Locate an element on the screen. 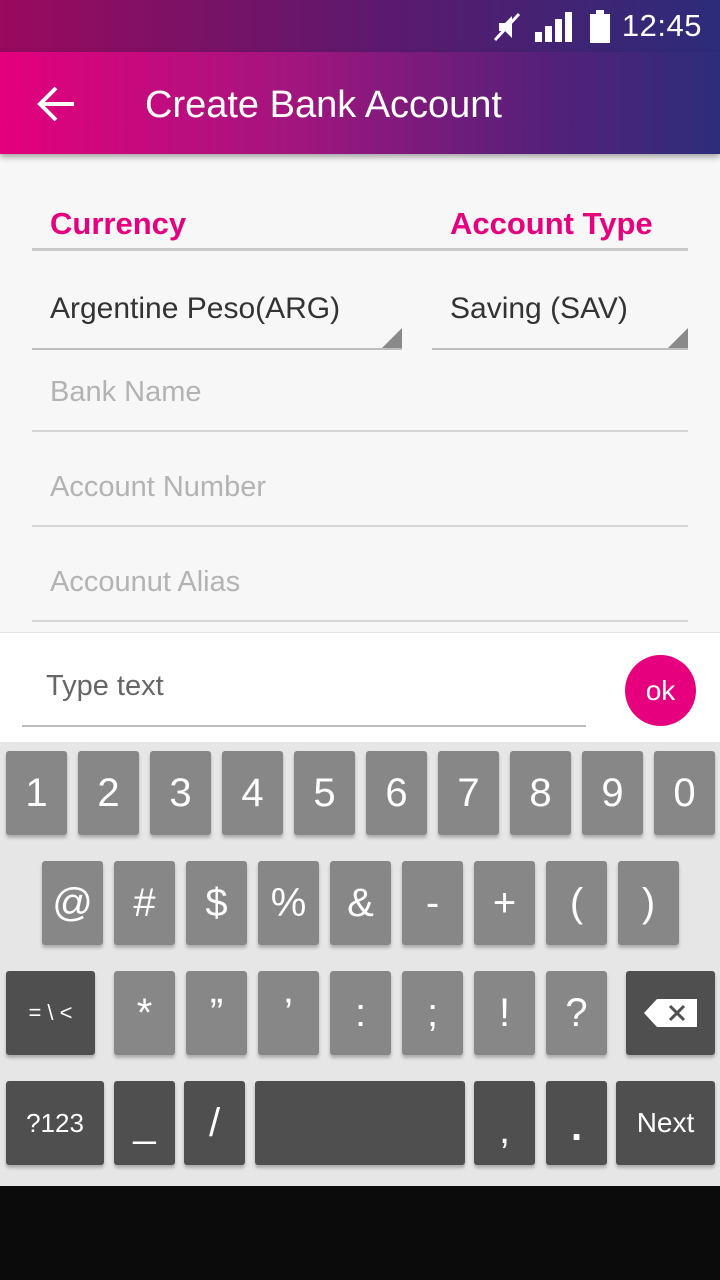 This screenshot has height=1280, width=720. key-5: 5 is located at coordinates (324, 793).